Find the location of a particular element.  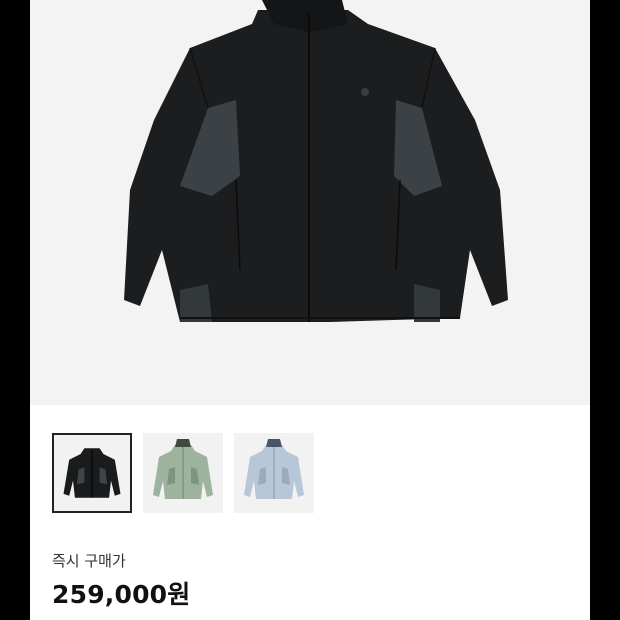

thumbnail-black is located at coordinates (92, 473).